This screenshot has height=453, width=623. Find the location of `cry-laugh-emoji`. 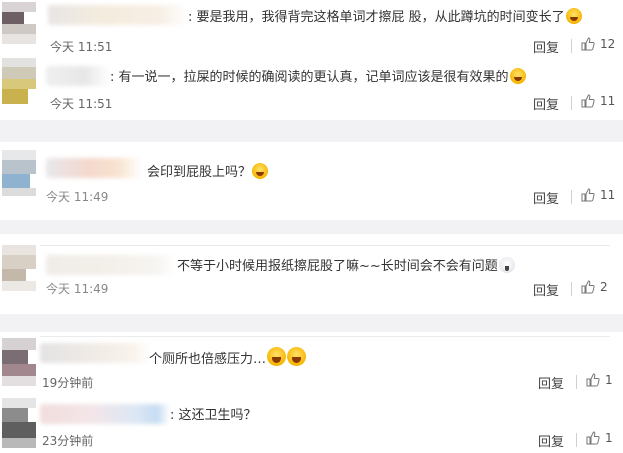

cry-laugh-emoji is located at coordinates (517, 76).